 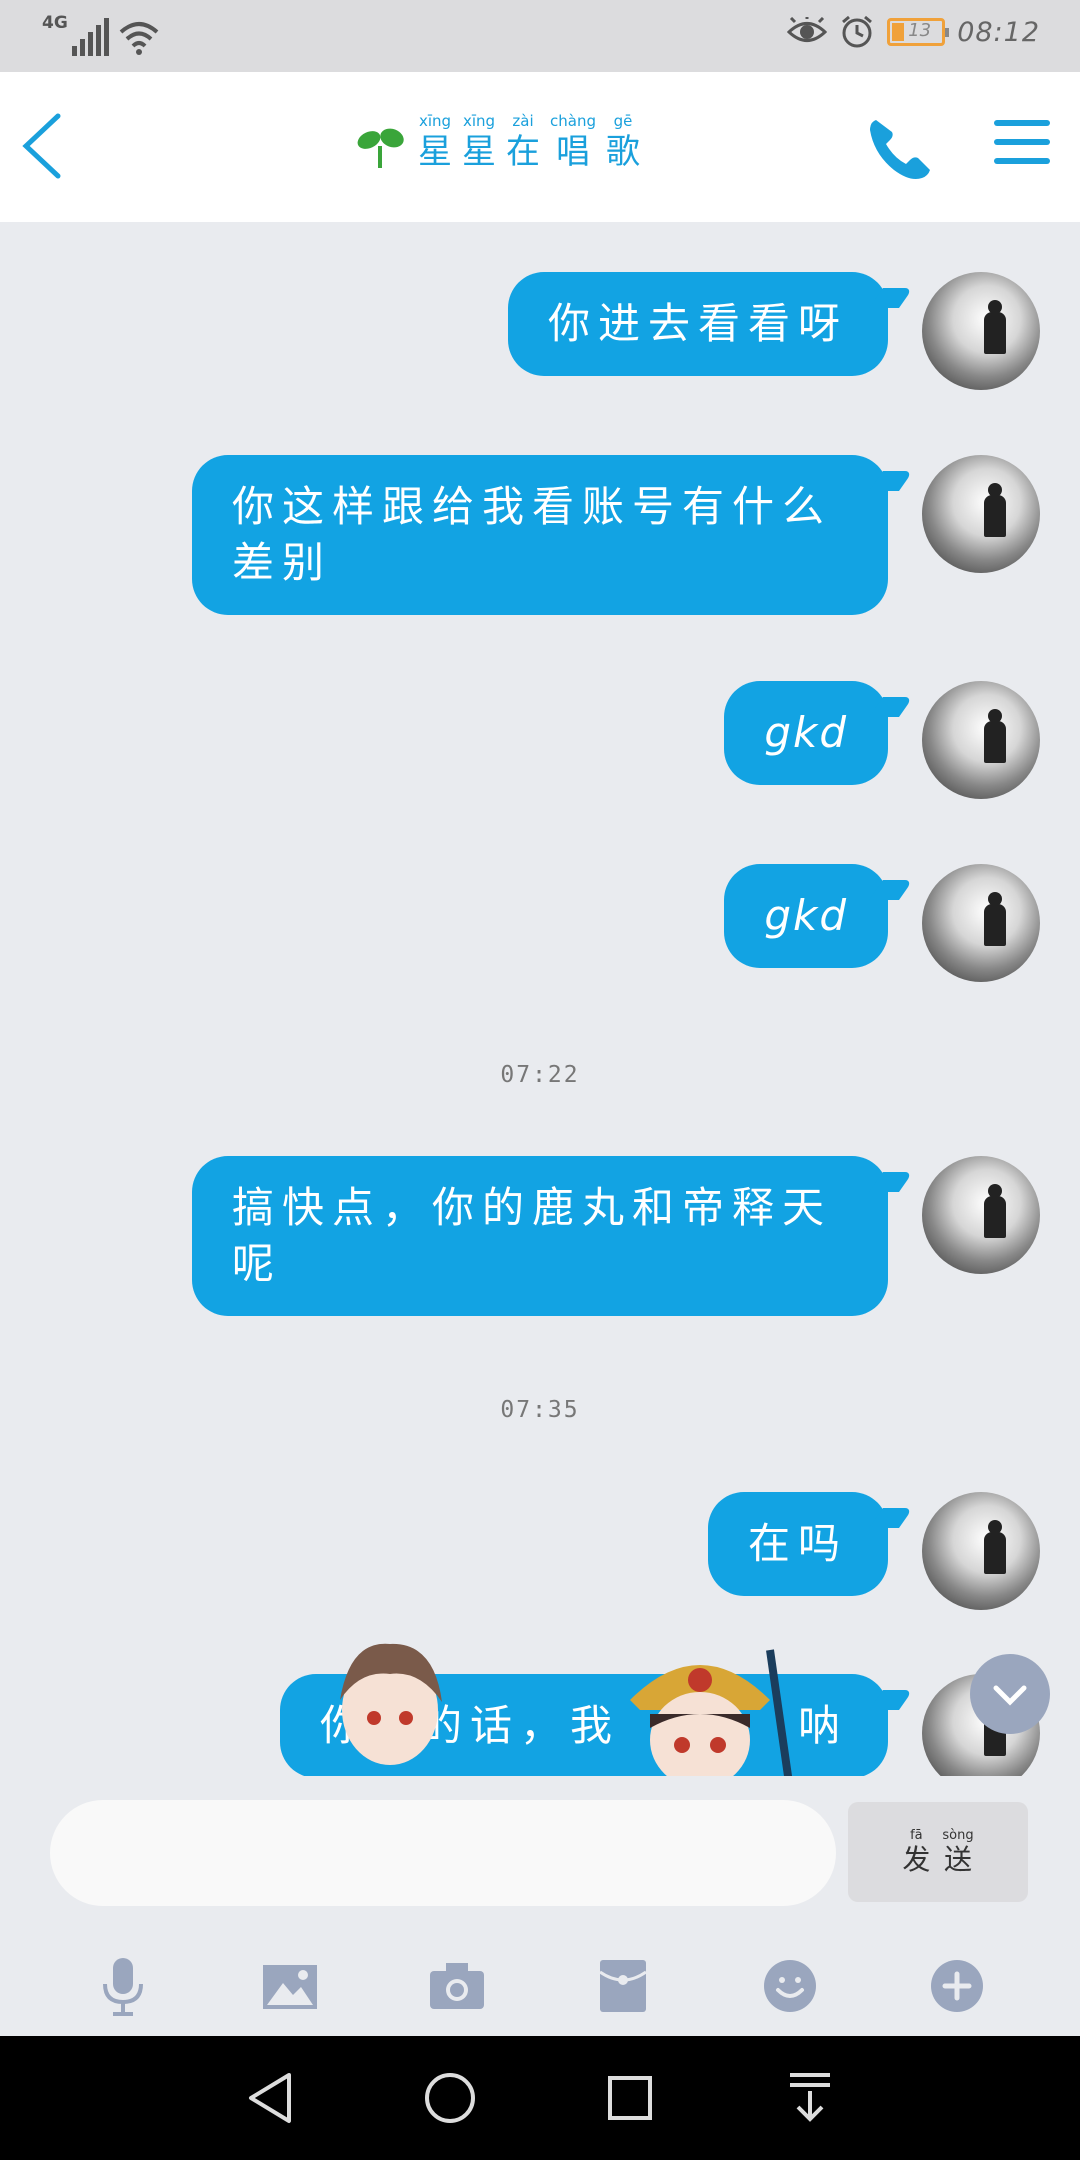 What do you see at coordinates (797, 1544) in the screenshot?
I see `message-bubble: 在吗` at bounding box center [797, 1544].